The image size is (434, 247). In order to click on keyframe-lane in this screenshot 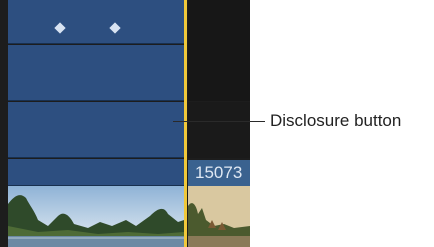, I will do `click(96, 22)`.